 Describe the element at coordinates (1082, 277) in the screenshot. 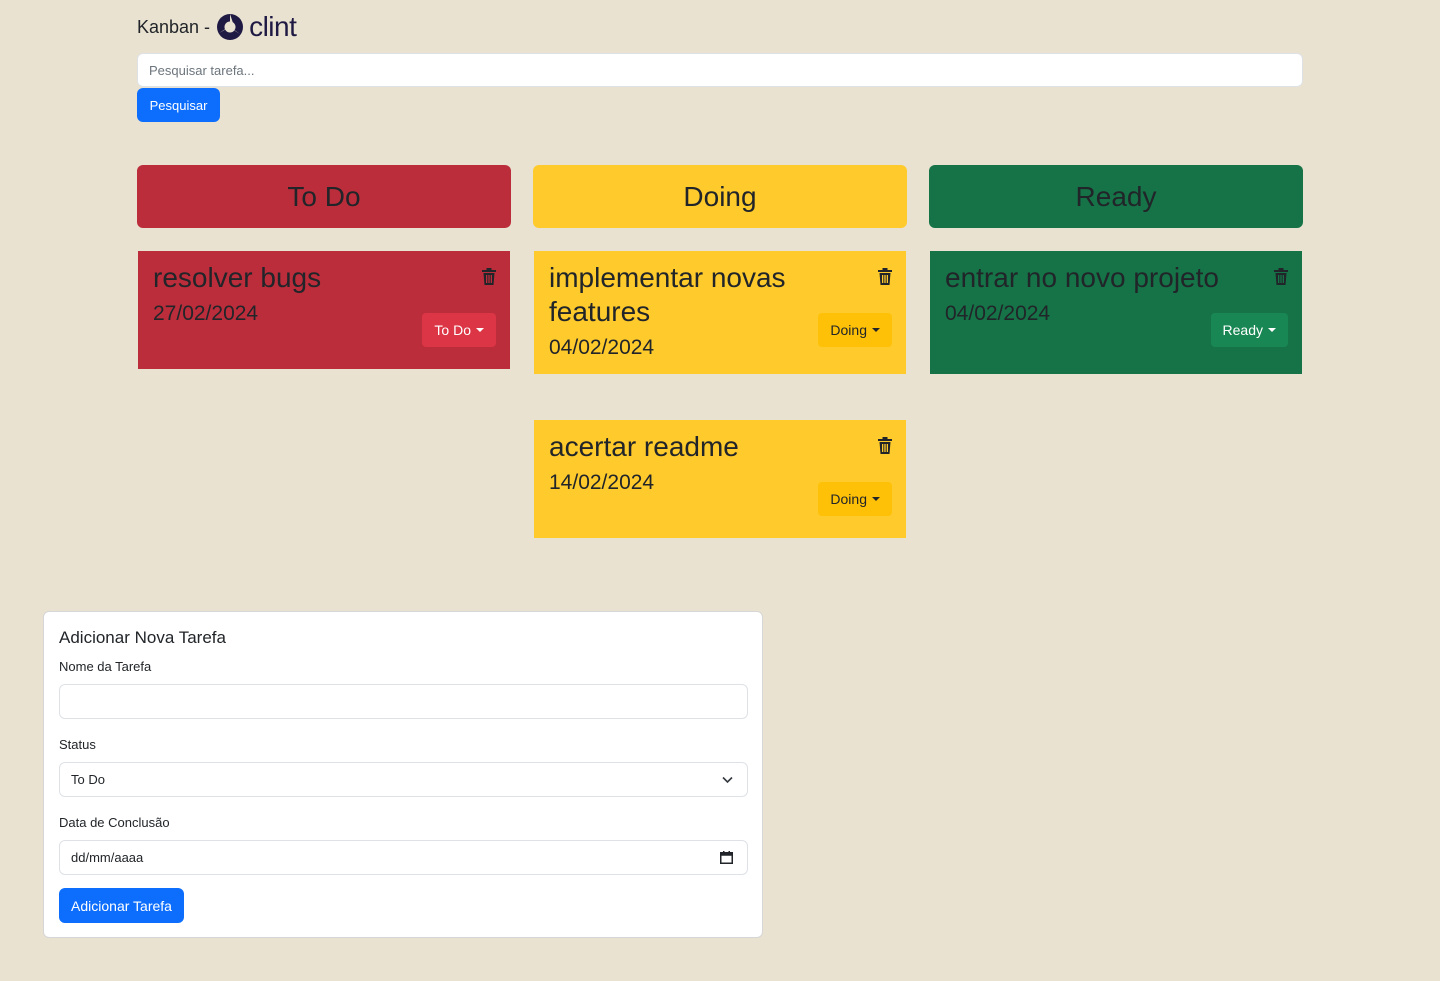

I see `task-title: entrar no novo projeto` at that location.